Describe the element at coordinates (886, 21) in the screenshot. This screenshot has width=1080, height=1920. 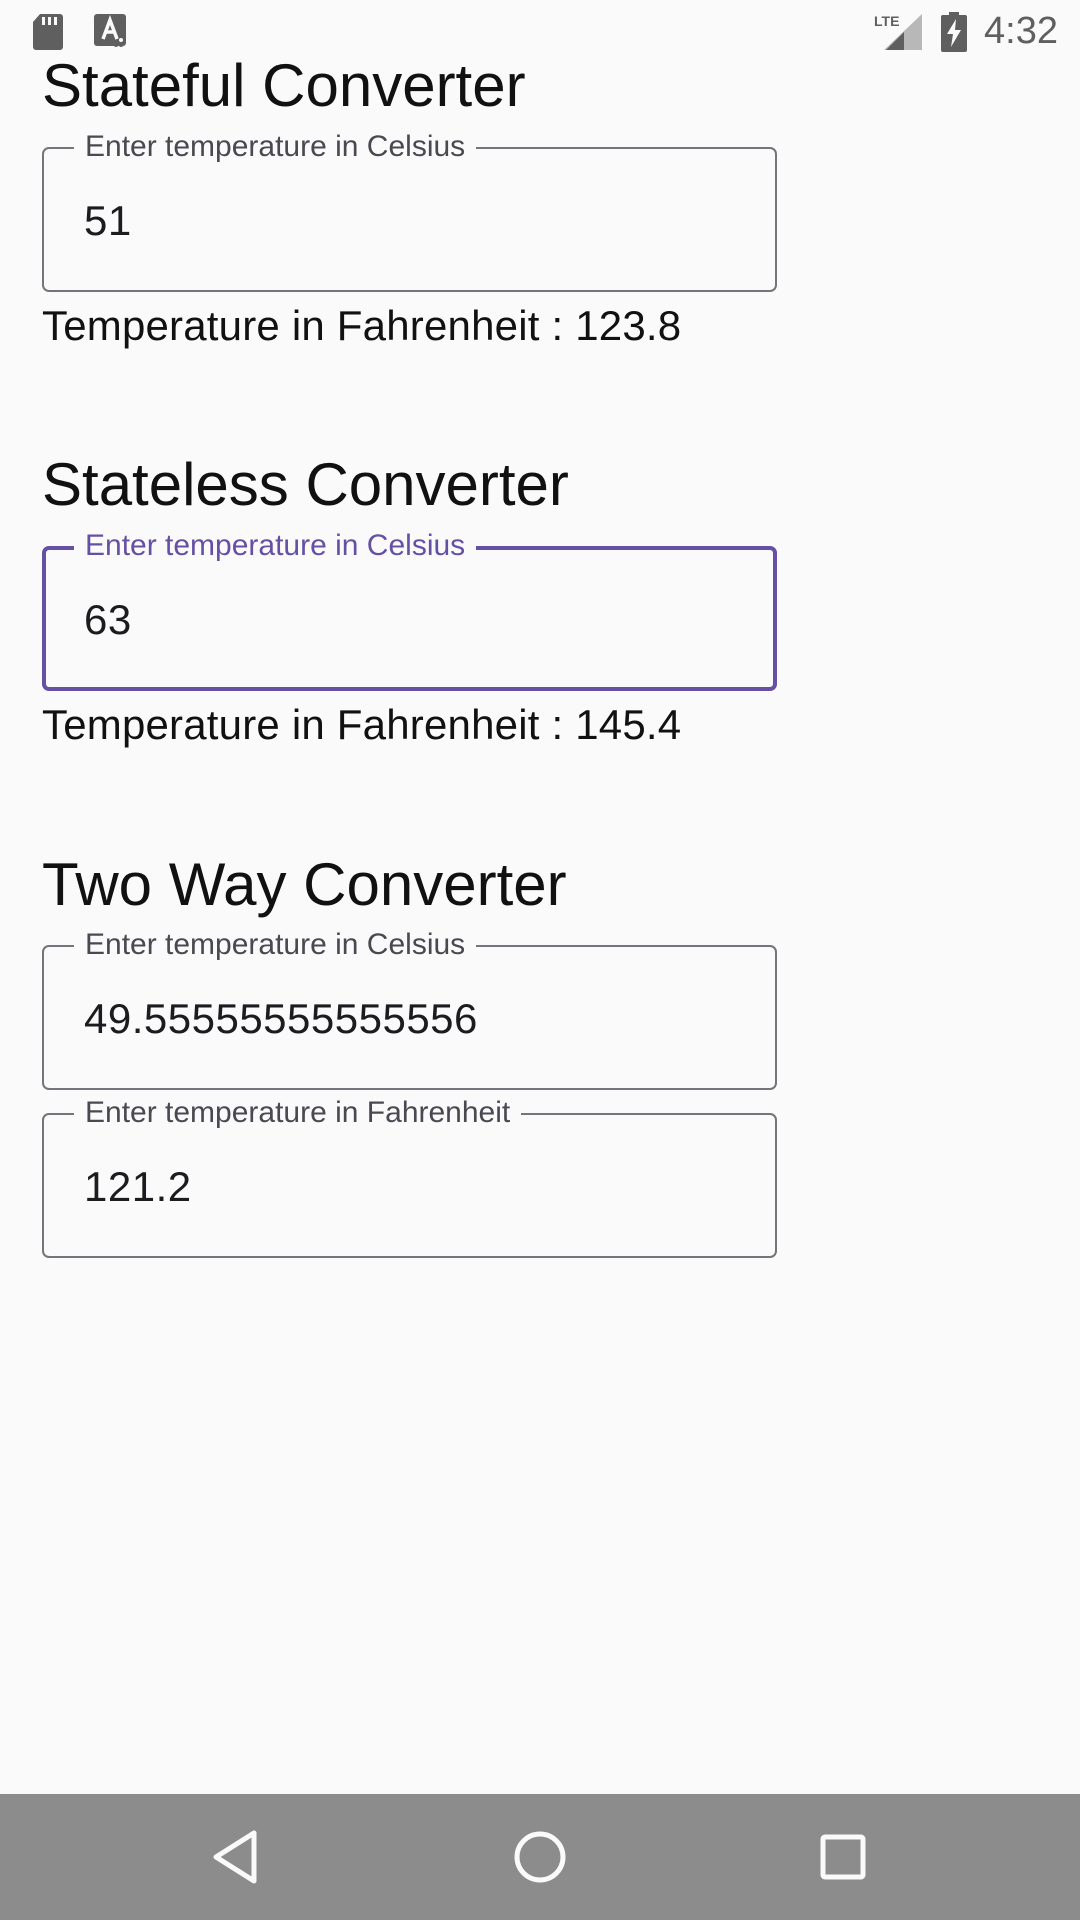
I see `svg-text: LTE` at that location.